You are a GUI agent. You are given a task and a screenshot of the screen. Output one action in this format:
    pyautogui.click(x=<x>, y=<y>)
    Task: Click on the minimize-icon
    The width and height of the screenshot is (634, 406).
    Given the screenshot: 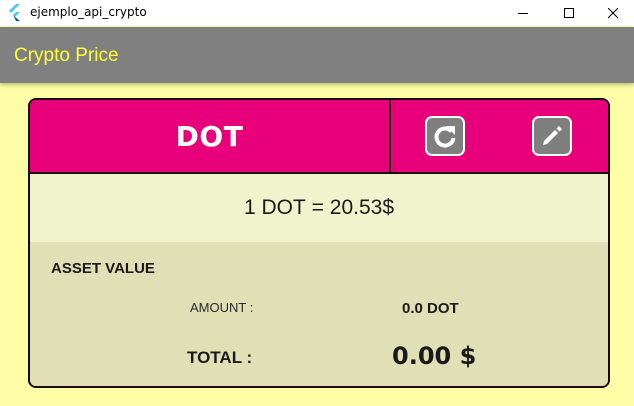 What is the action you would take?
    pyautogui.click(x=522, y=13)
    